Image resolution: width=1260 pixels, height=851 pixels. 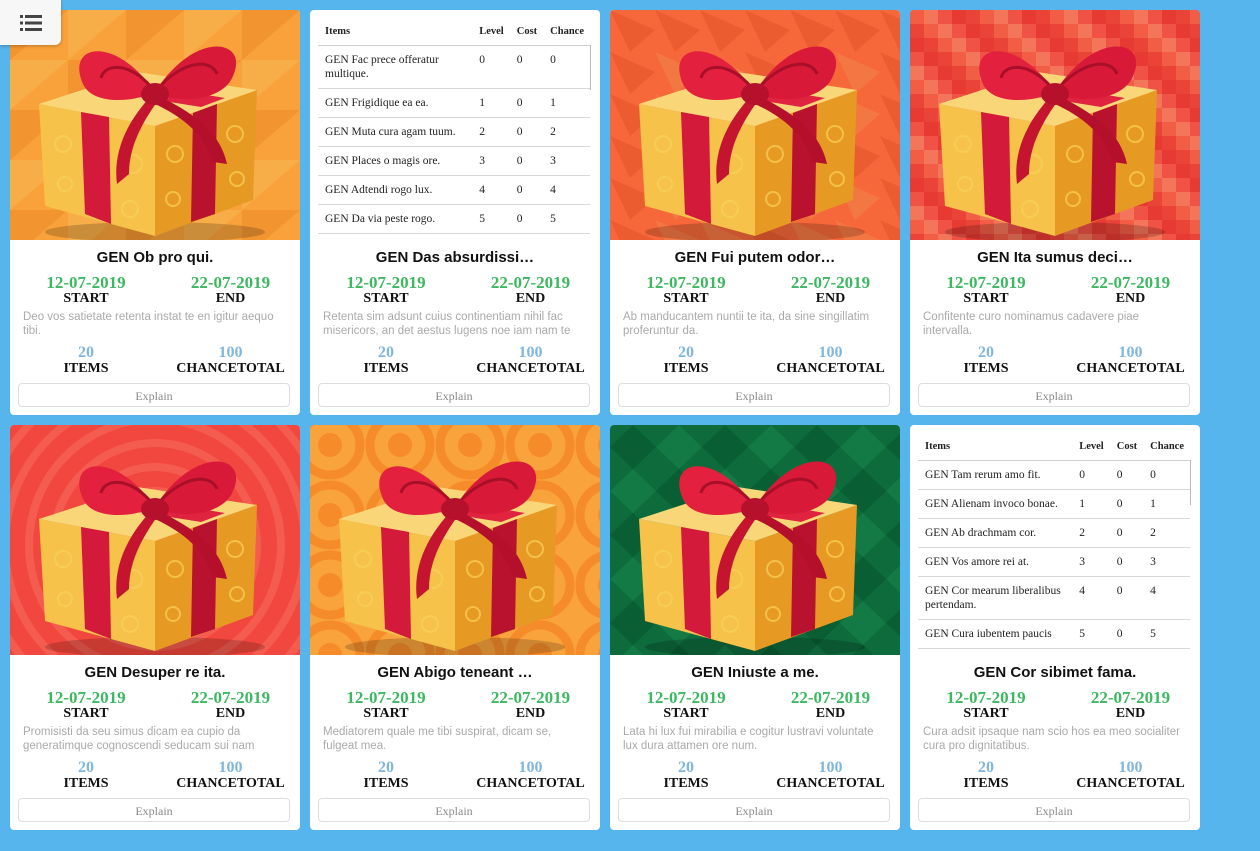 What do you see at coordinates (995, 533) in the screenshot?
I see `cell-name: GEN Ab drachmam cor.` at bounding box center [995, 533].